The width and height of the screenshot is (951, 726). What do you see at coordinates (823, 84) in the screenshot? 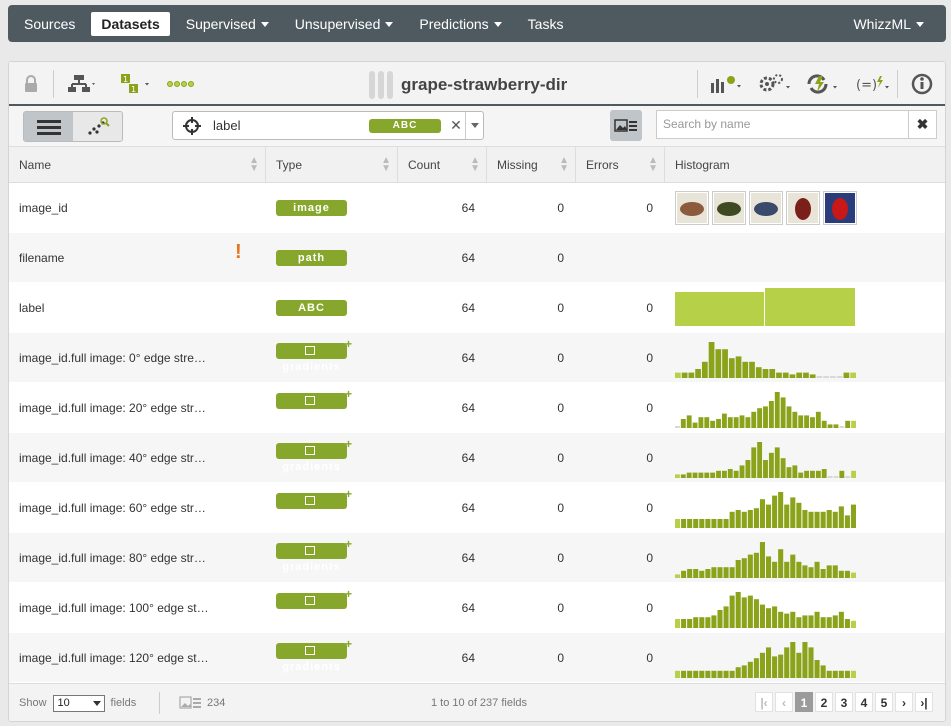
I see `lightning-cycle-icon` at bounding box center [823, 84].